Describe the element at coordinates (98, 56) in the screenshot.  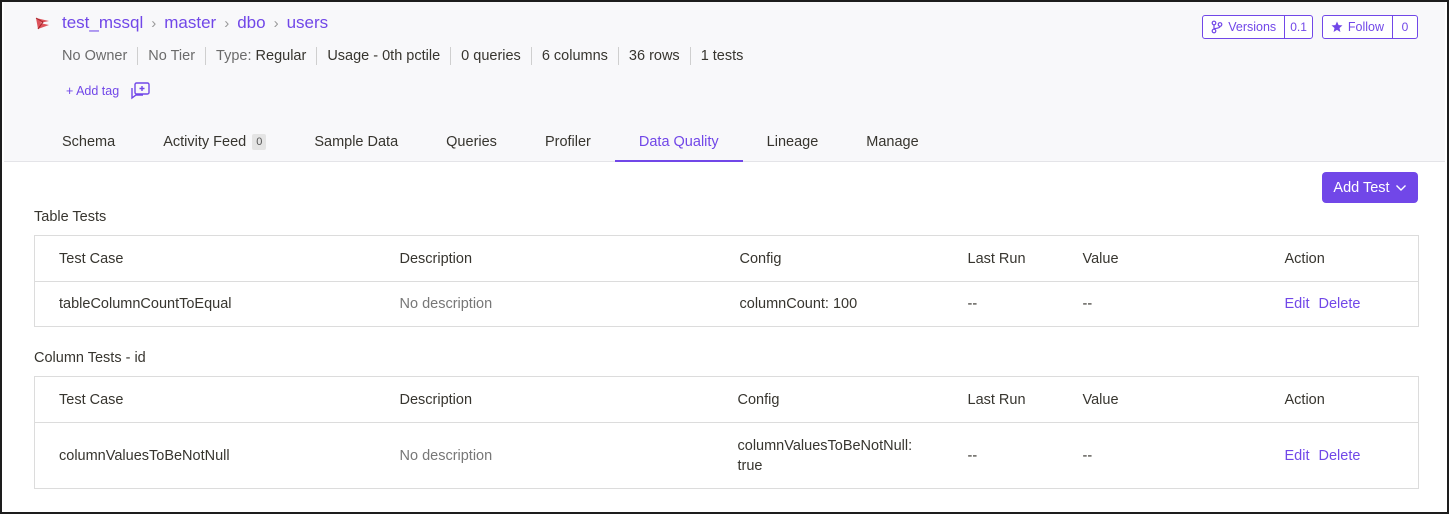
I see `owner-info: No Owner` at that location.